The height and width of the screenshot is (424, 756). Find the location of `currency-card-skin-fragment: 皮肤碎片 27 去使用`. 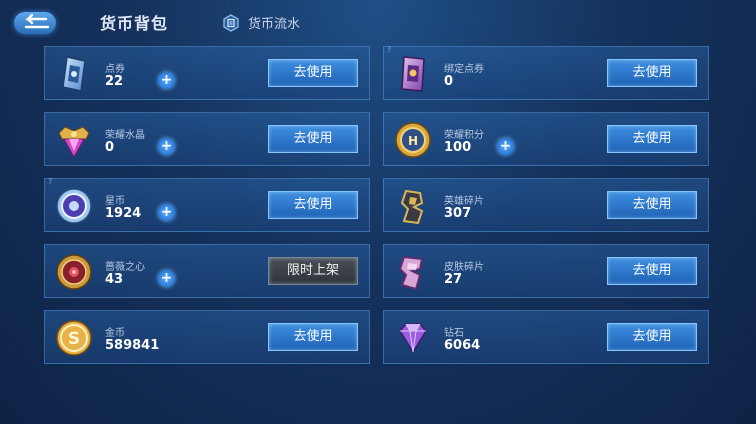

currency-card-skin-fragment: 皮肤碎片 27 去使用 is located at coordinates (546, 271).